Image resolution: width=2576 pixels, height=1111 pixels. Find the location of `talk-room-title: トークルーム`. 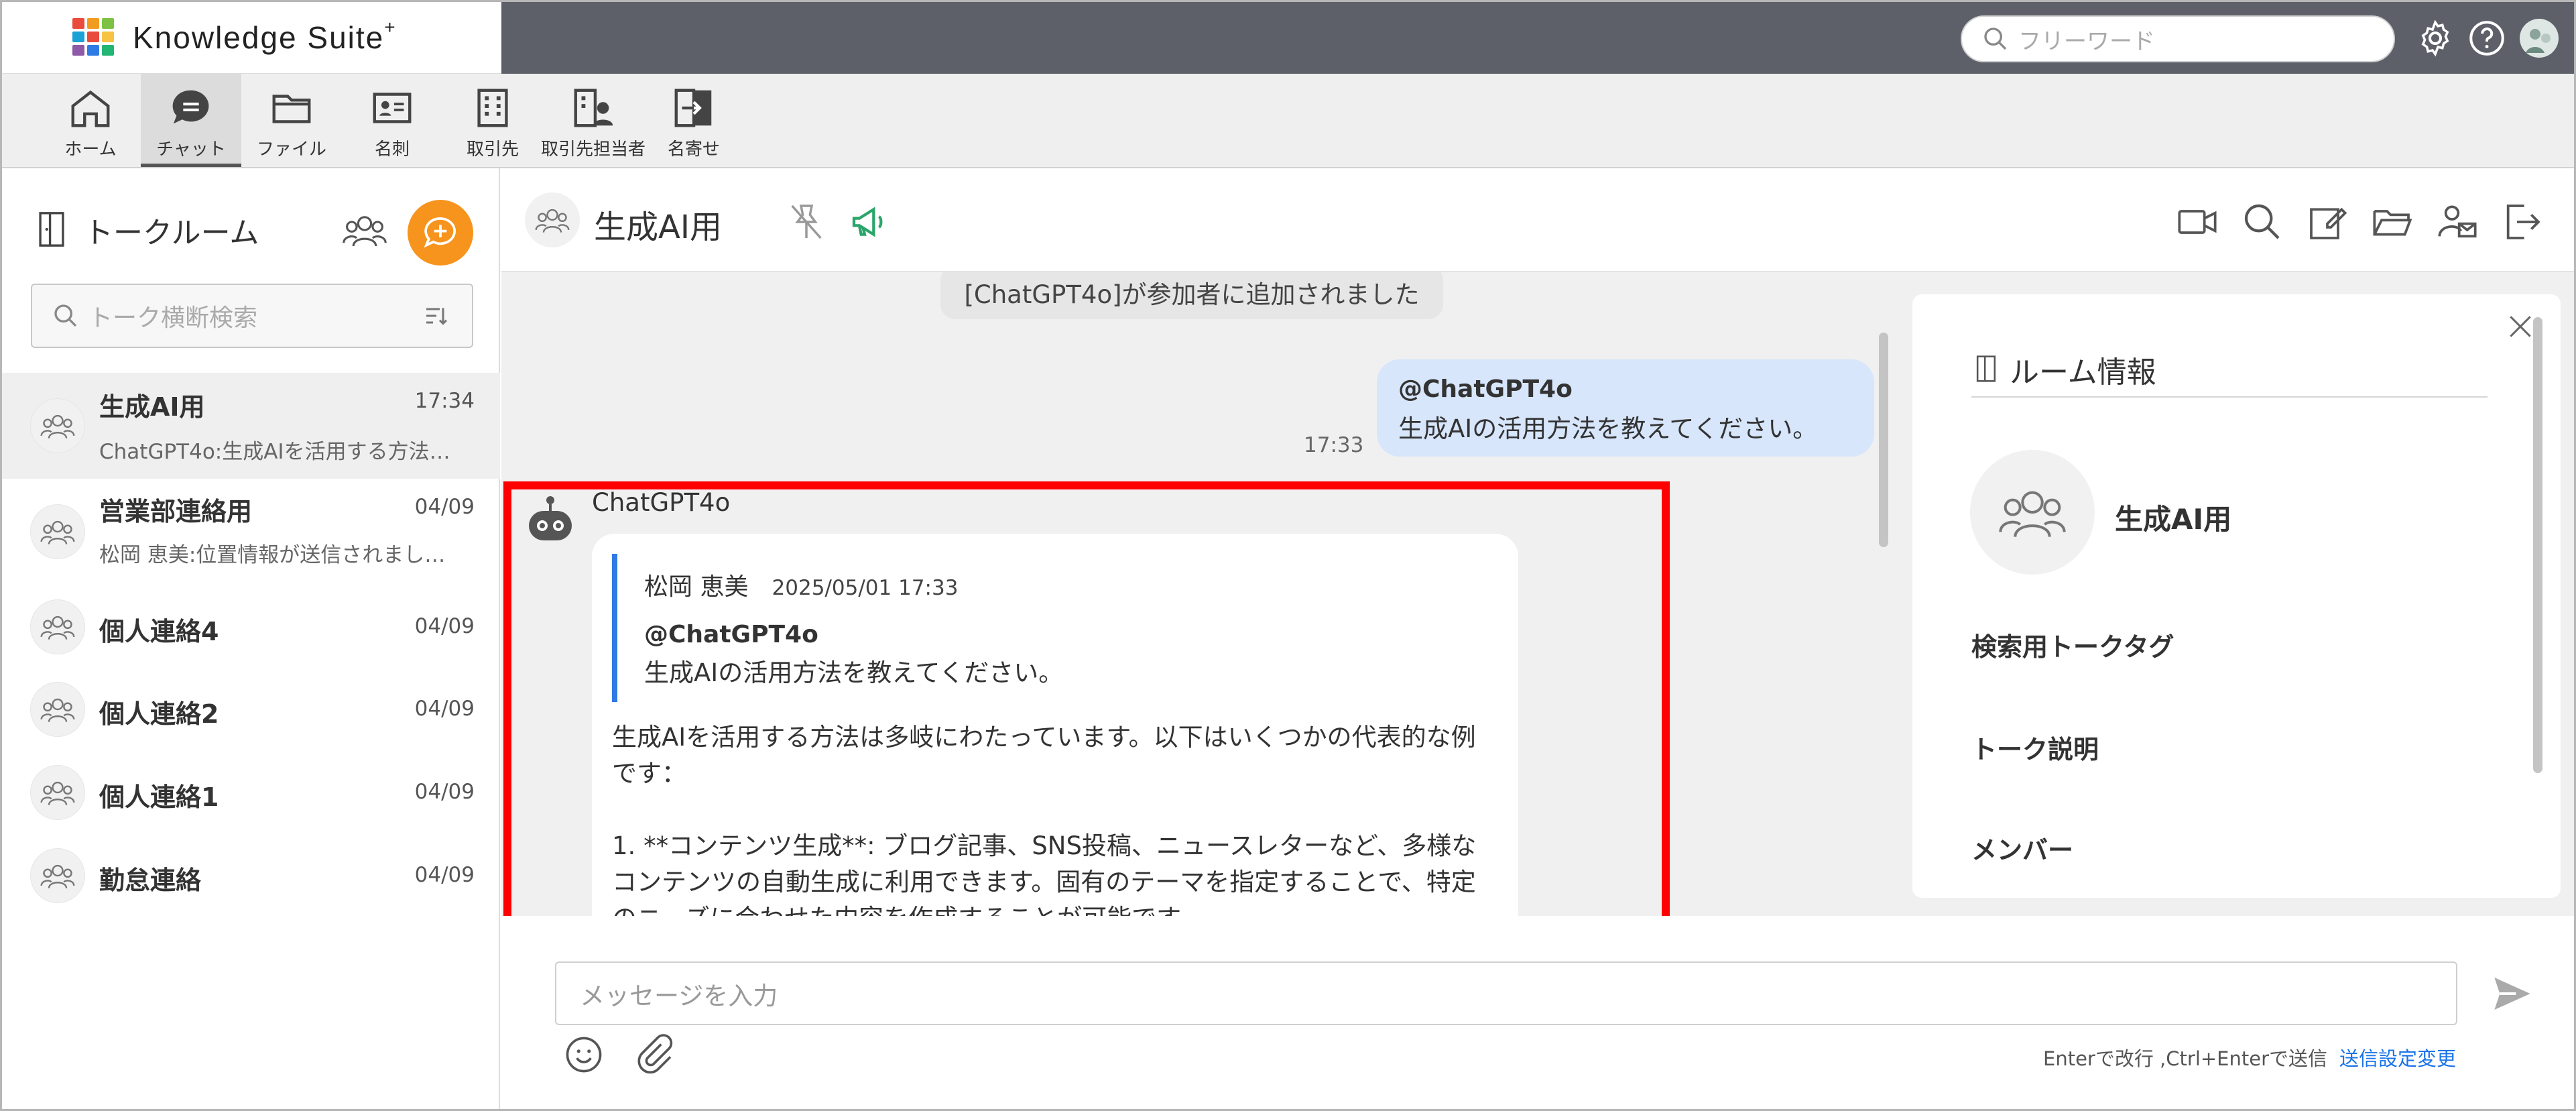

talk-room-title: トークルーム is located at coordinates (172, 233).